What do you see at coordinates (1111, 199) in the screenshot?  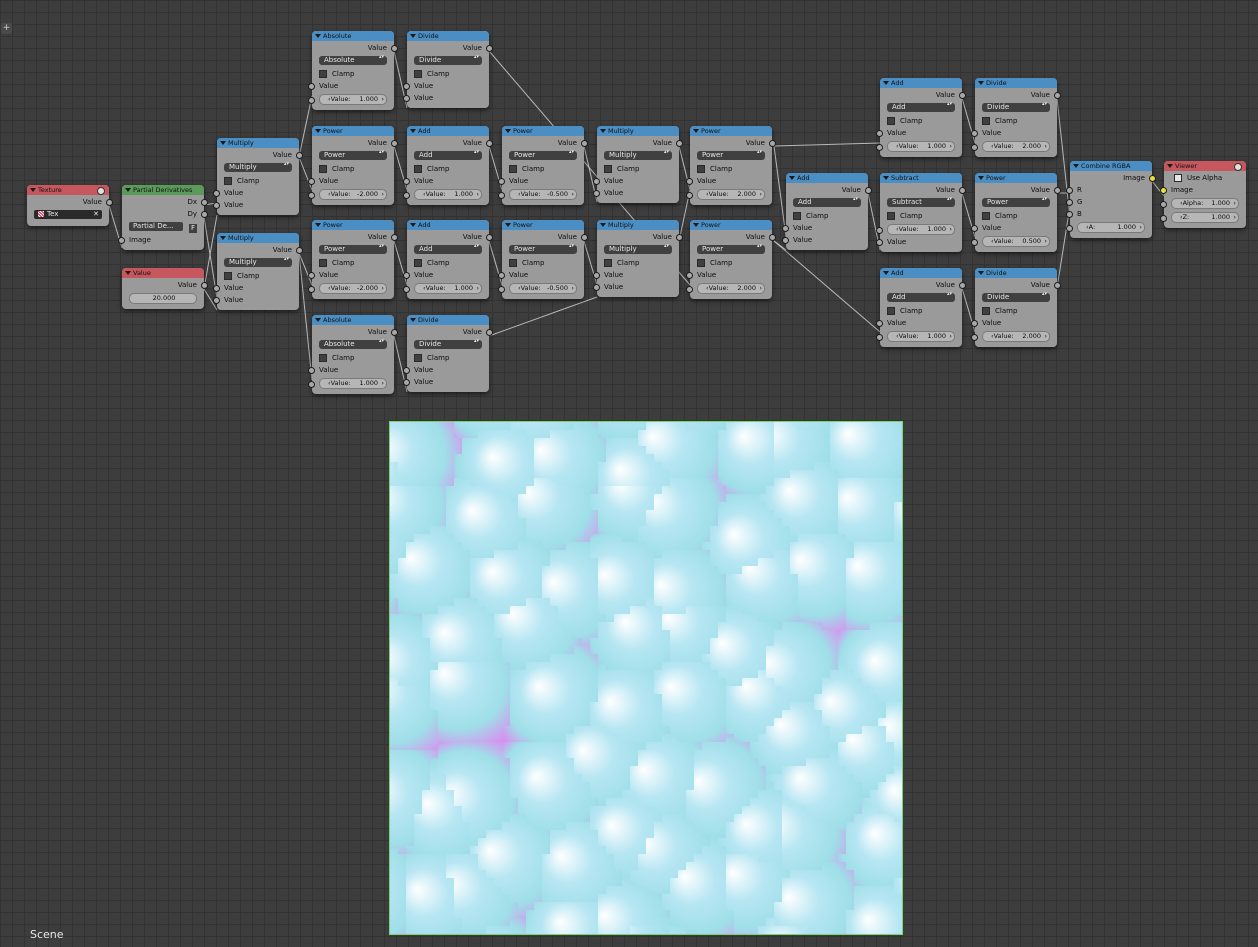 I see `combine-rgba-node: Combine RGBA Image R G B A:1.000` at bounding box center [1111, 199].